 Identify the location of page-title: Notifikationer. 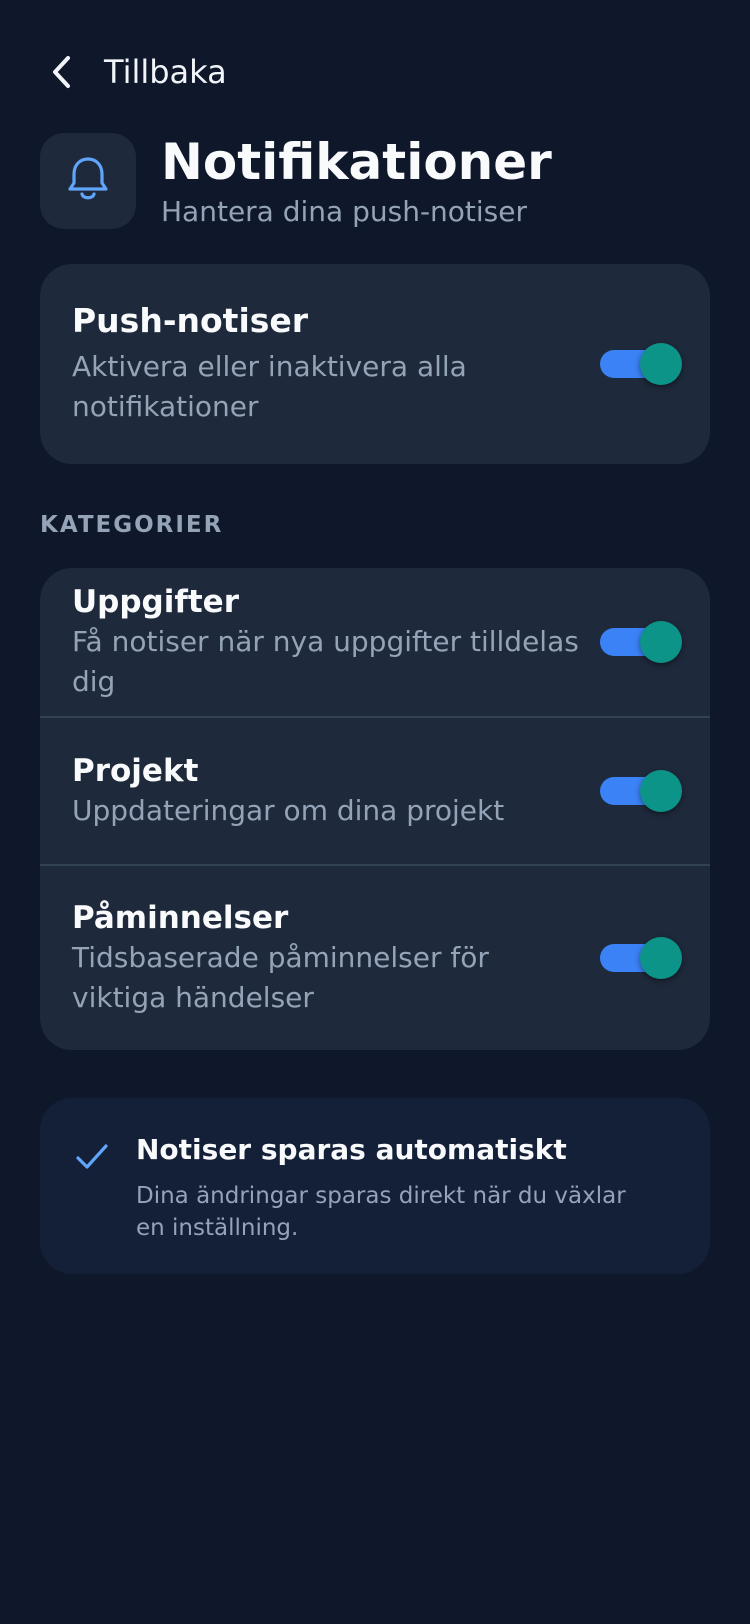
(356, 162).